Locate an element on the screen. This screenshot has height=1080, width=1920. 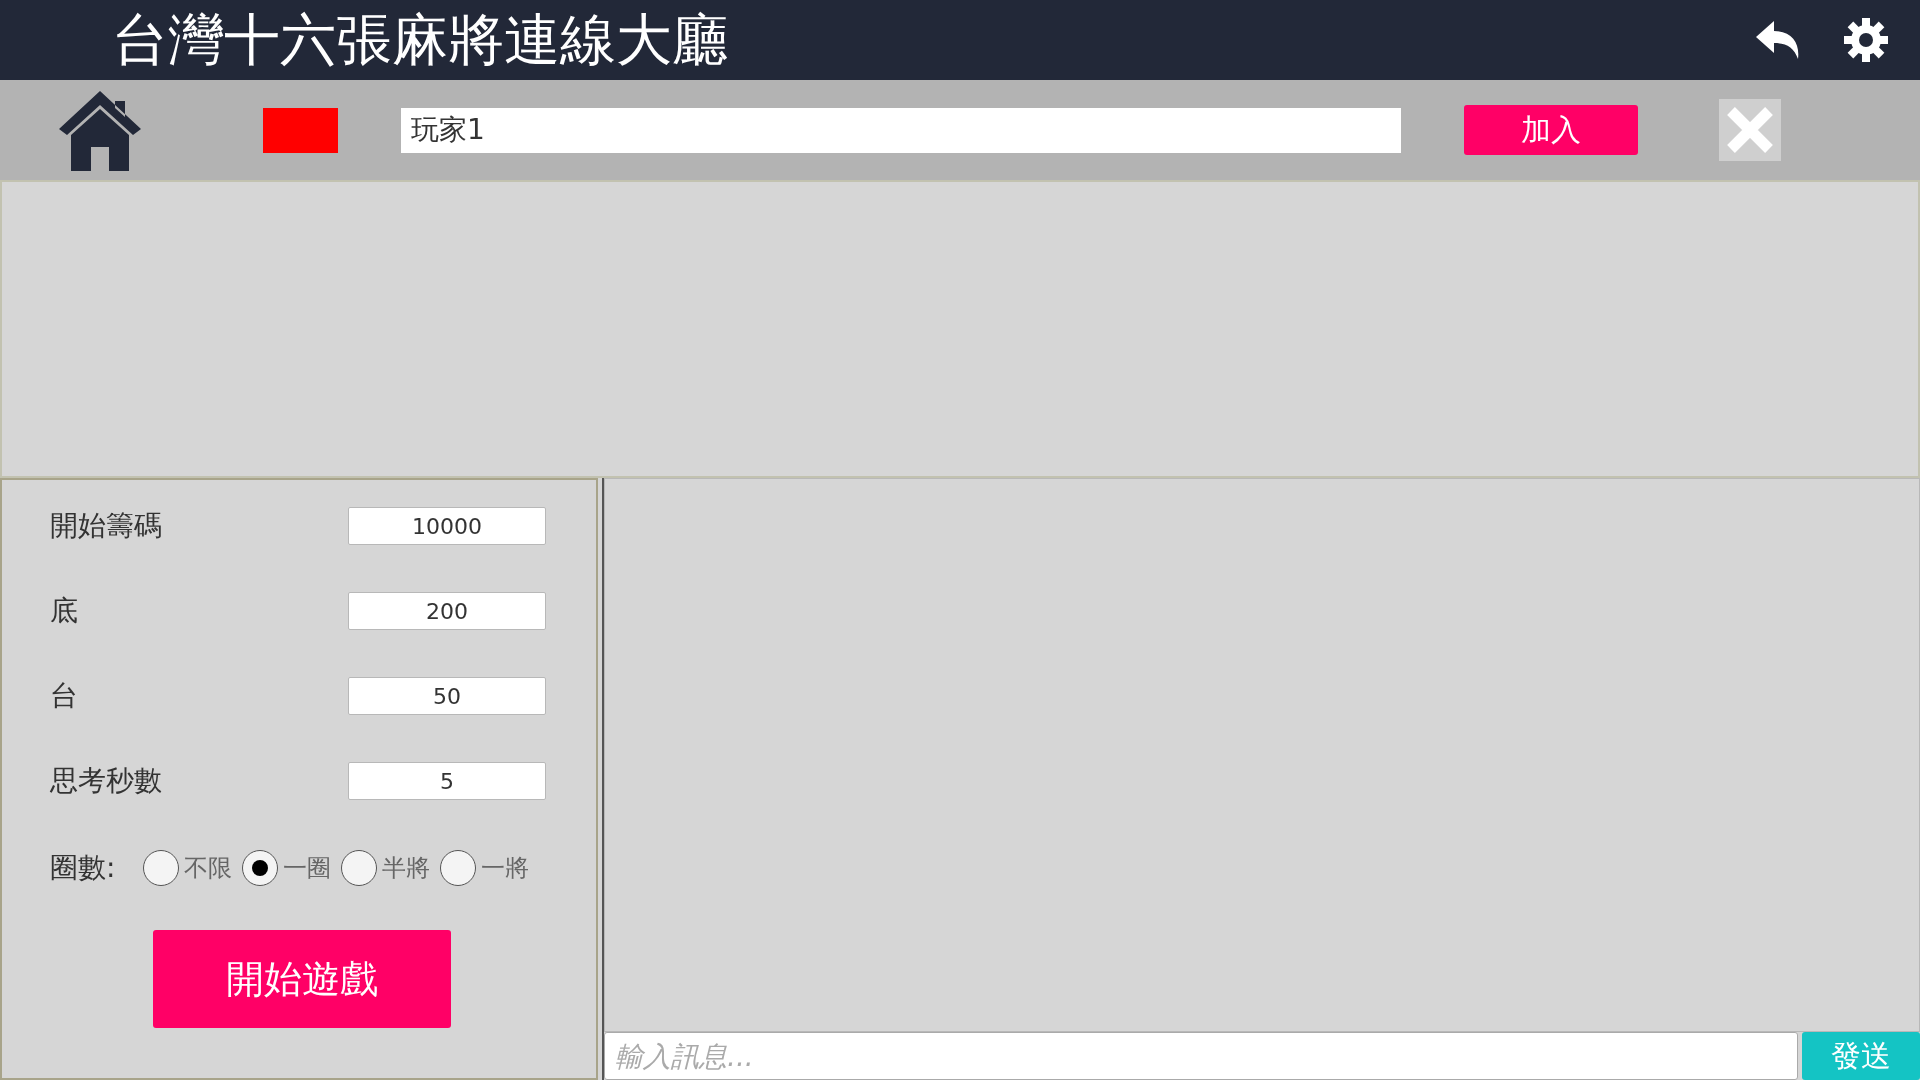
player-name-field: 玩家1 is located at coordinates (901, 130).